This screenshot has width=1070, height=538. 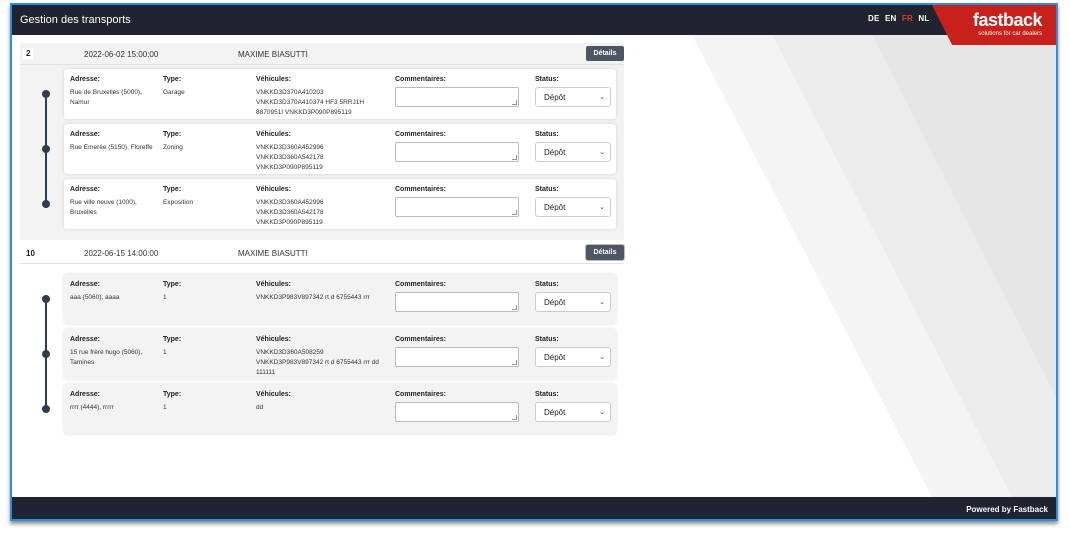 What do you see at coordinates (923, 18) in the screenshot?
I see `lang-nl: NL` at bounding box center [923, 18].